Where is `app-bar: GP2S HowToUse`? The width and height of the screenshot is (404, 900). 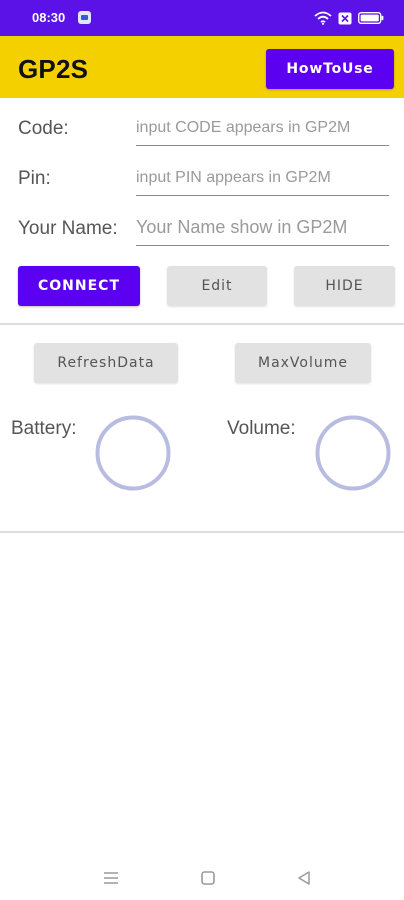
app-bar: GP2S HowToUse is located at coordinates (202, 67).